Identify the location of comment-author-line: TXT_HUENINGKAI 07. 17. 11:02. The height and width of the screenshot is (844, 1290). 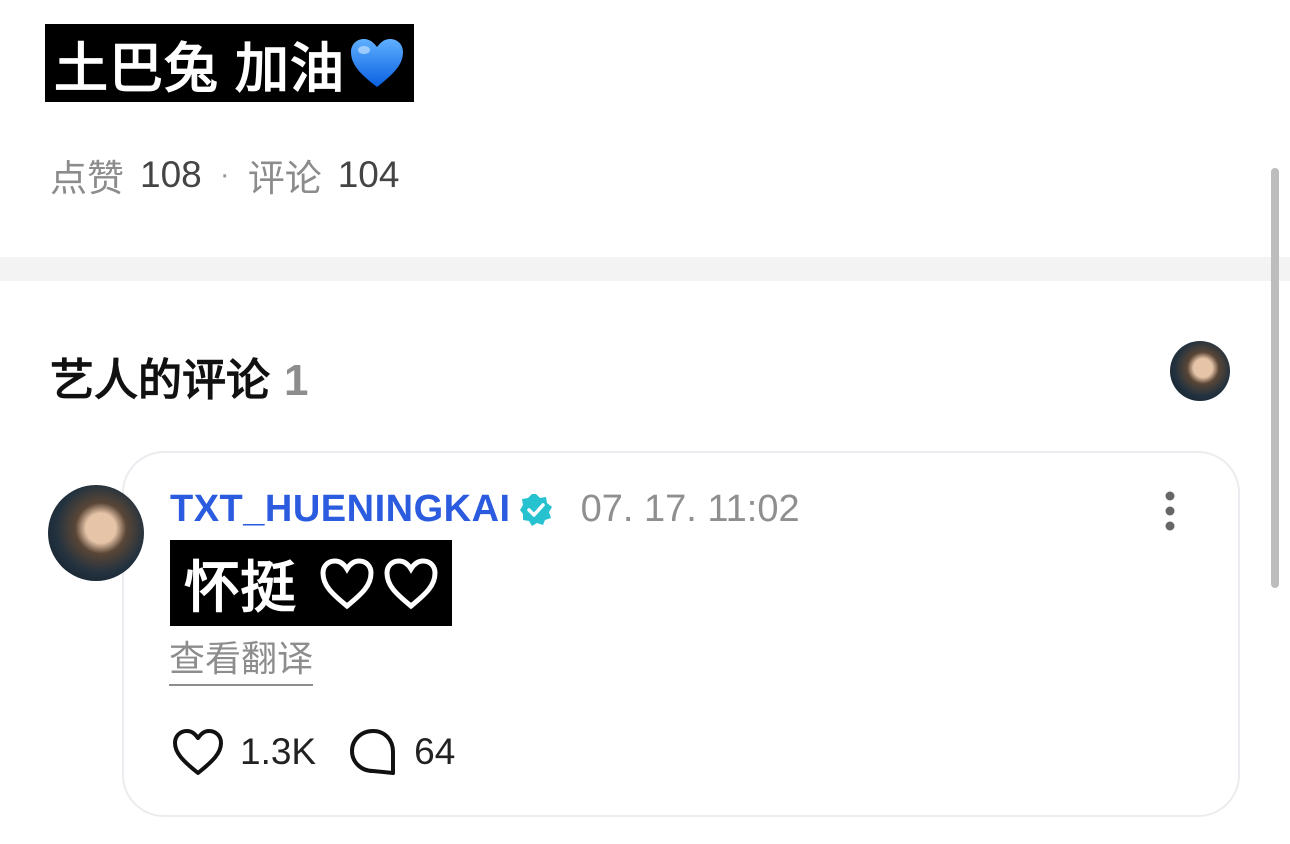
(485, 509).